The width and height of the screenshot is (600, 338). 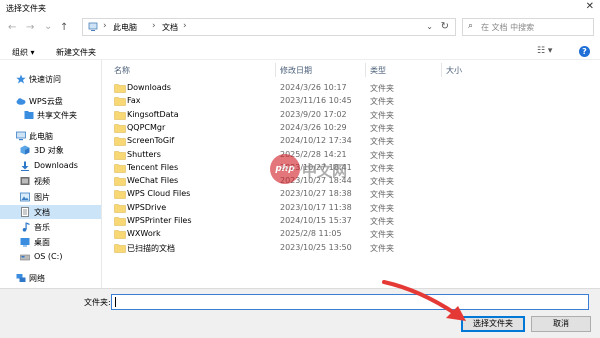 I want to click on sidebar-item-label: 共享文件夹, so click(x=57, y=115).